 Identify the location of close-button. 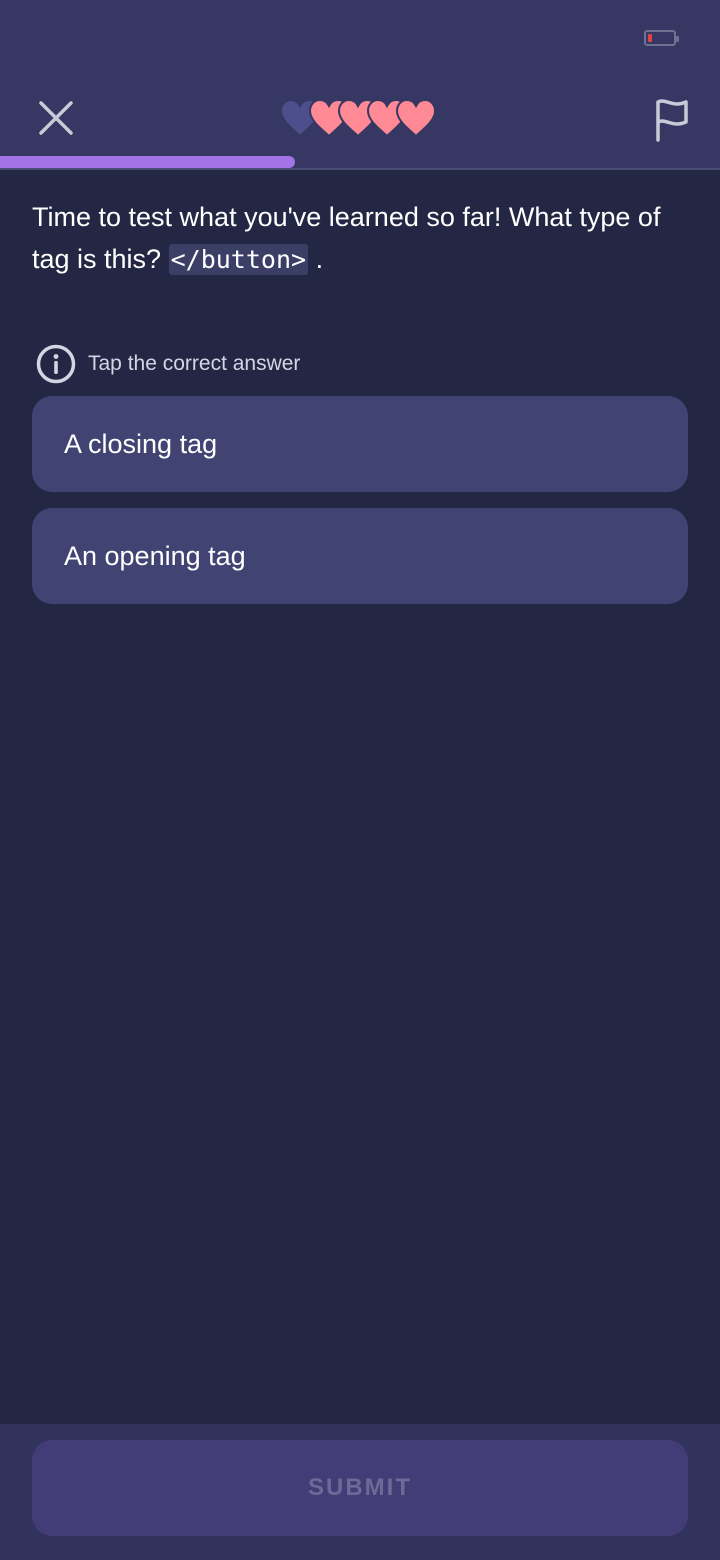
(56, 118).